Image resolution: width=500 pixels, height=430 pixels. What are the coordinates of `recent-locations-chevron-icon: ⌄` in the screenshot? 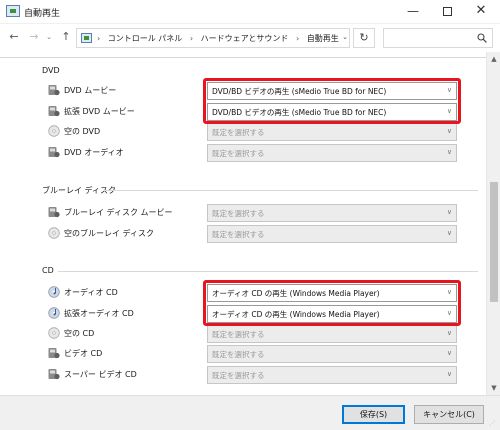 It's located at (49, 37).